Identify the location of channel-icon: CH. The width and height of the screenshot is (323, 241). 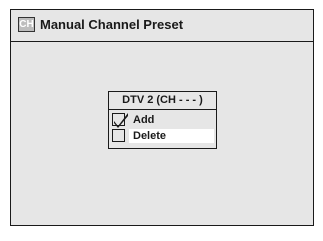
(26, 24).